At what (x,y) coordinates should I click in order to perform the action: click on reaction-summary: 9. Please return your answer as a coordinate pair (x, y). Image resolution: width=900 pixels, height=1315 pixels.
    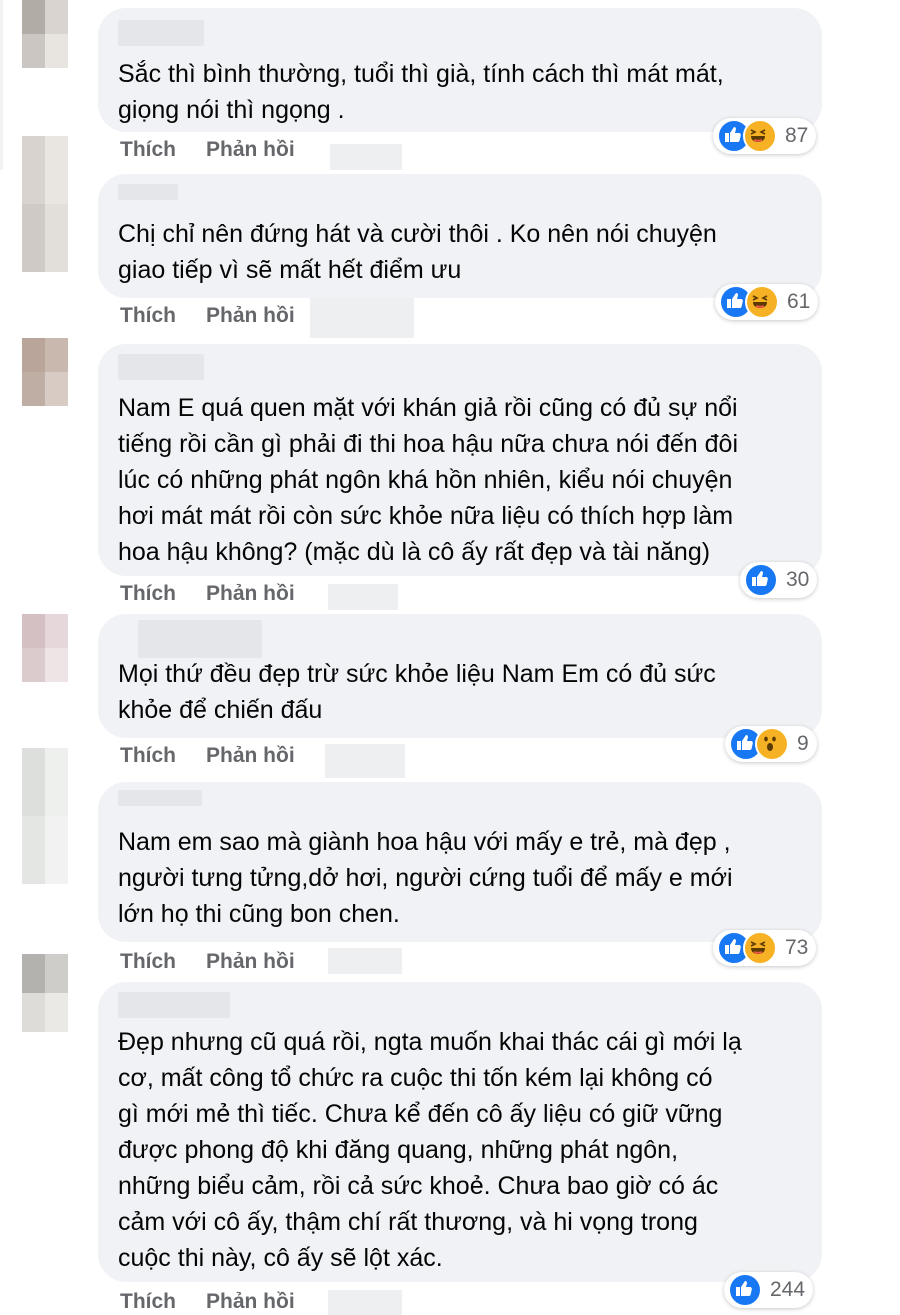
    Looking at the image, I should click on (771, 744).